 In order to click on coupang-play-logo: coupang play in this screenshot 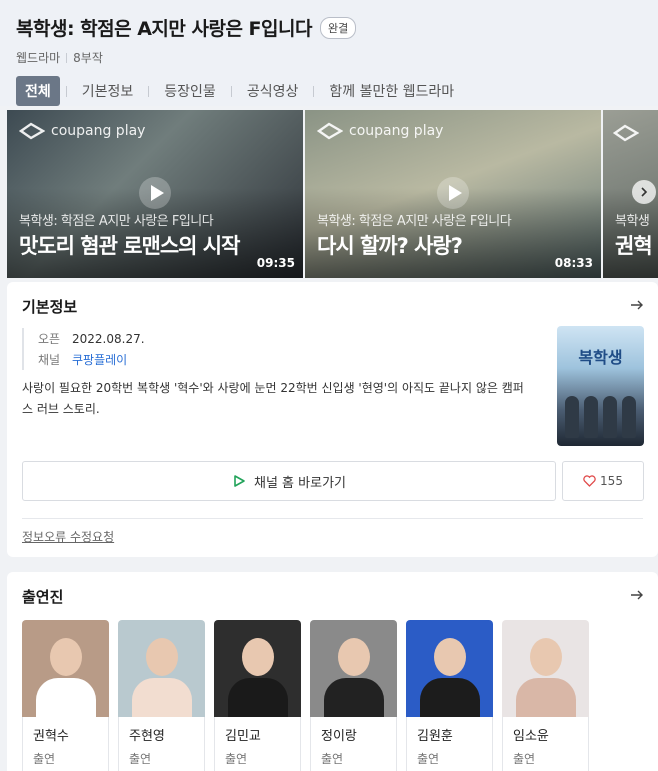, I will do `click(82, 131)`.